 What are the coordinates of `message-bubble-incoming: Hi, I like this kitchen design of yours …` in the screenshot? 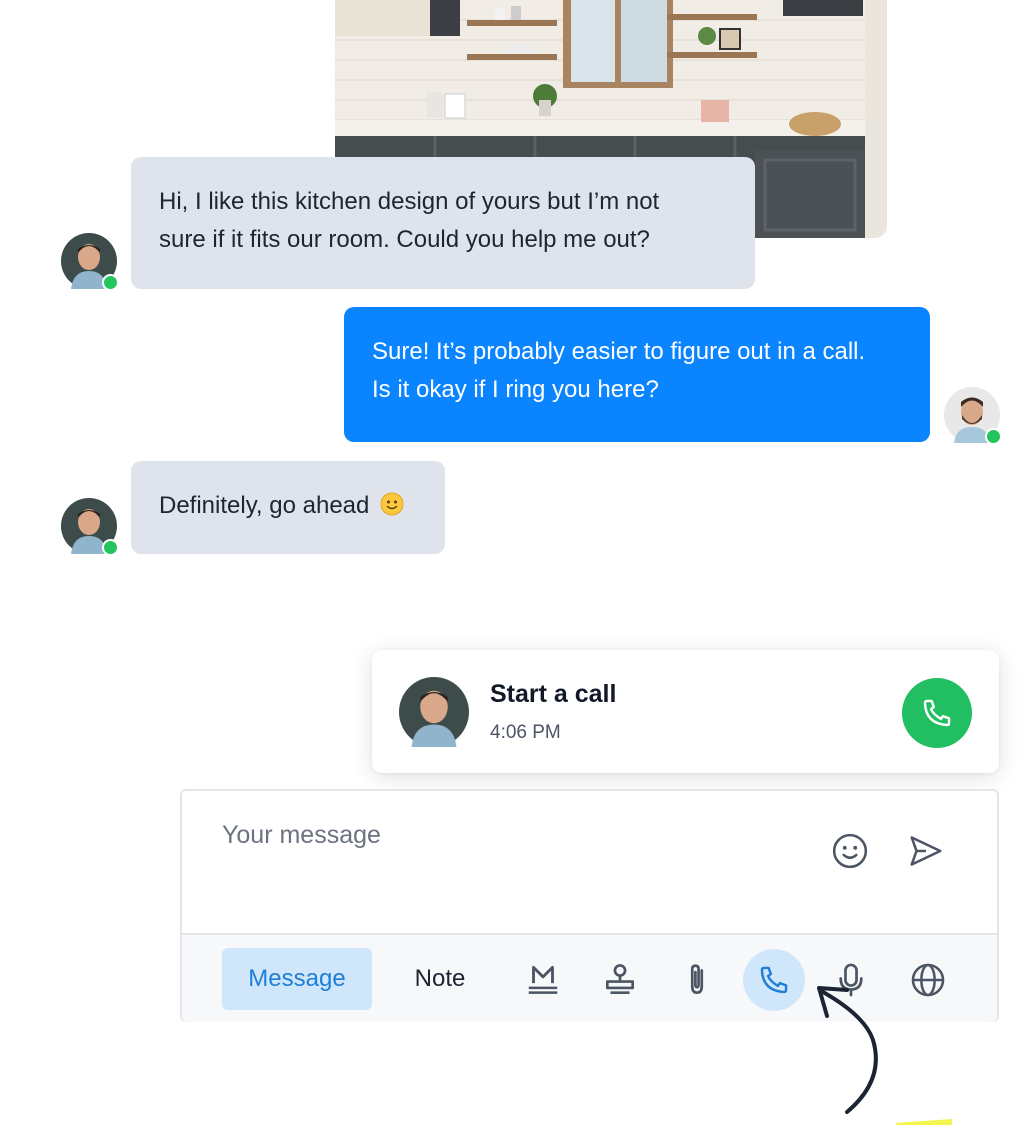 It's located at (443, 223).